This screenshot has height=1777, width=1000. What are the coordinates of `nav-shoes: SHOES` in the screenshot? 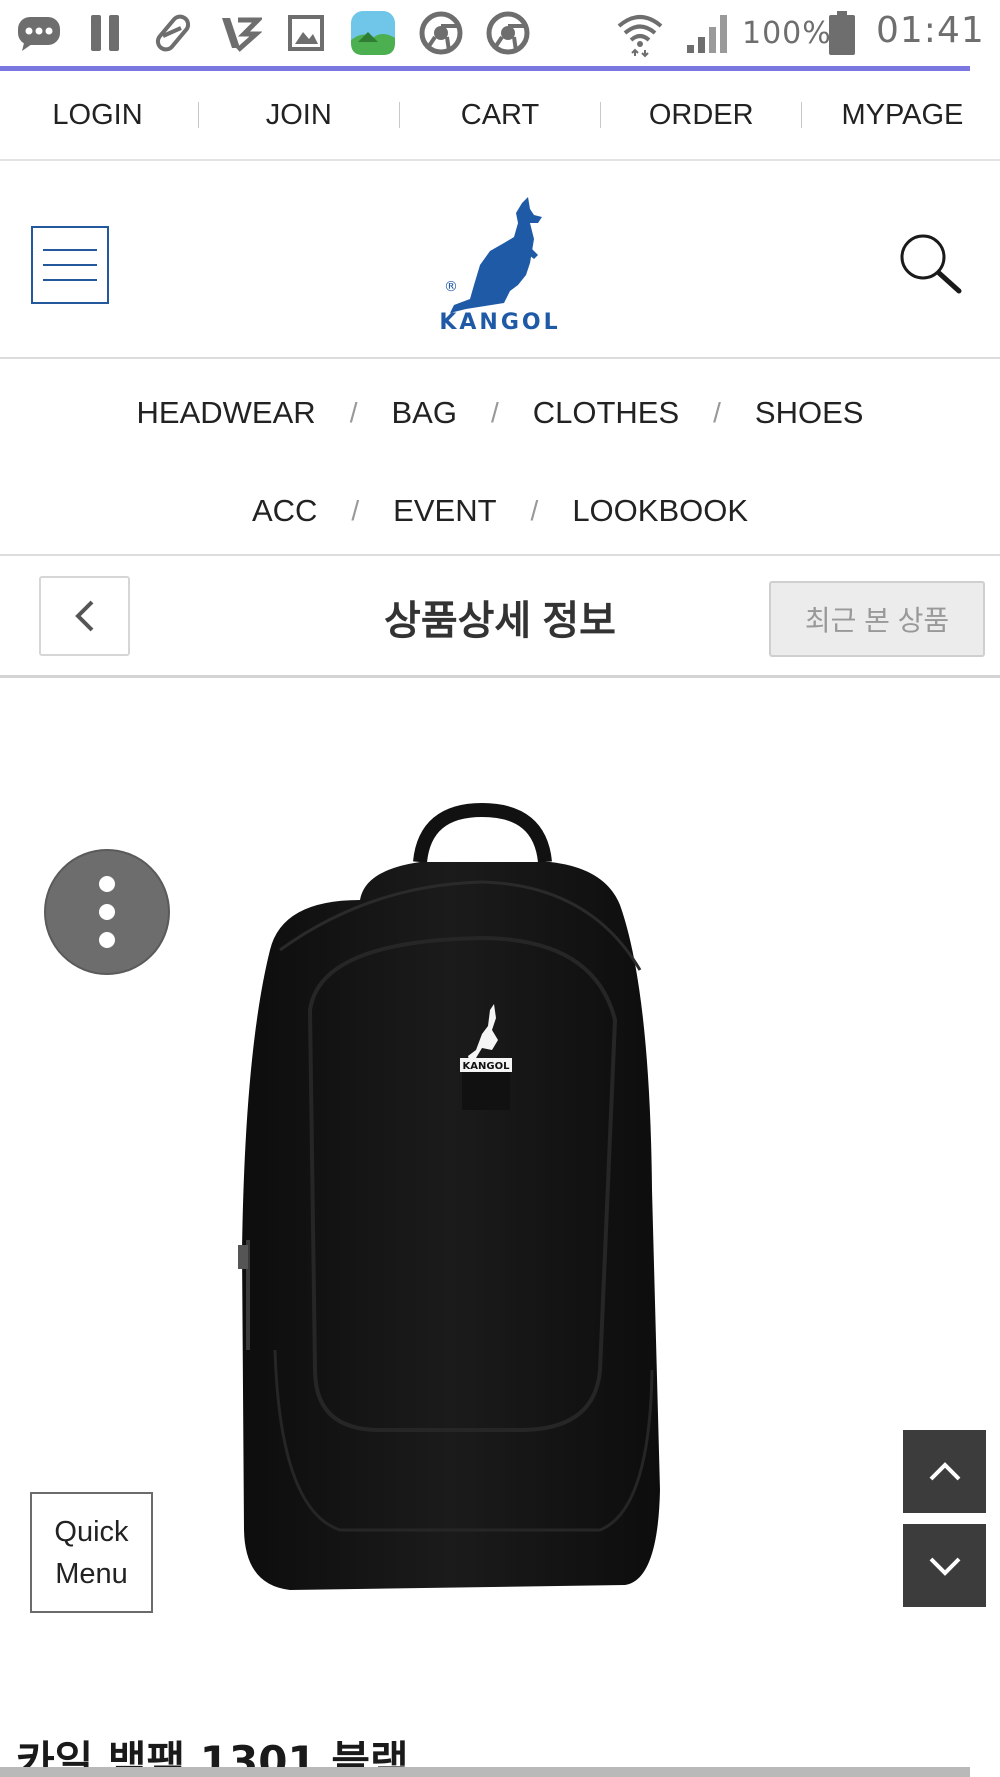 It's located at (809, 413).